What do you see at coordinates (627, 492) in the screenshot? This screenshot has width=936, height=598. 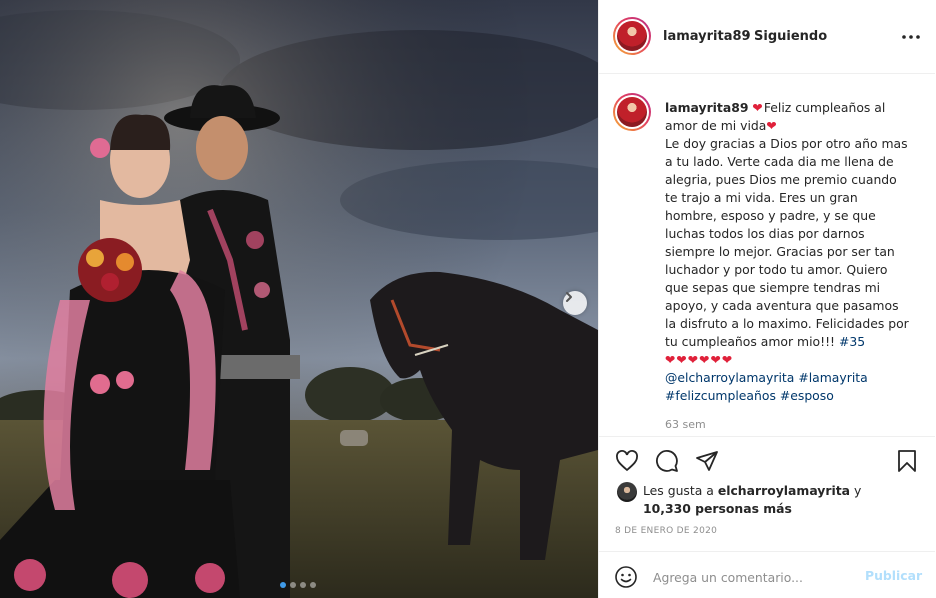 I see `liker-avatar` at bounding box center [627, 492].